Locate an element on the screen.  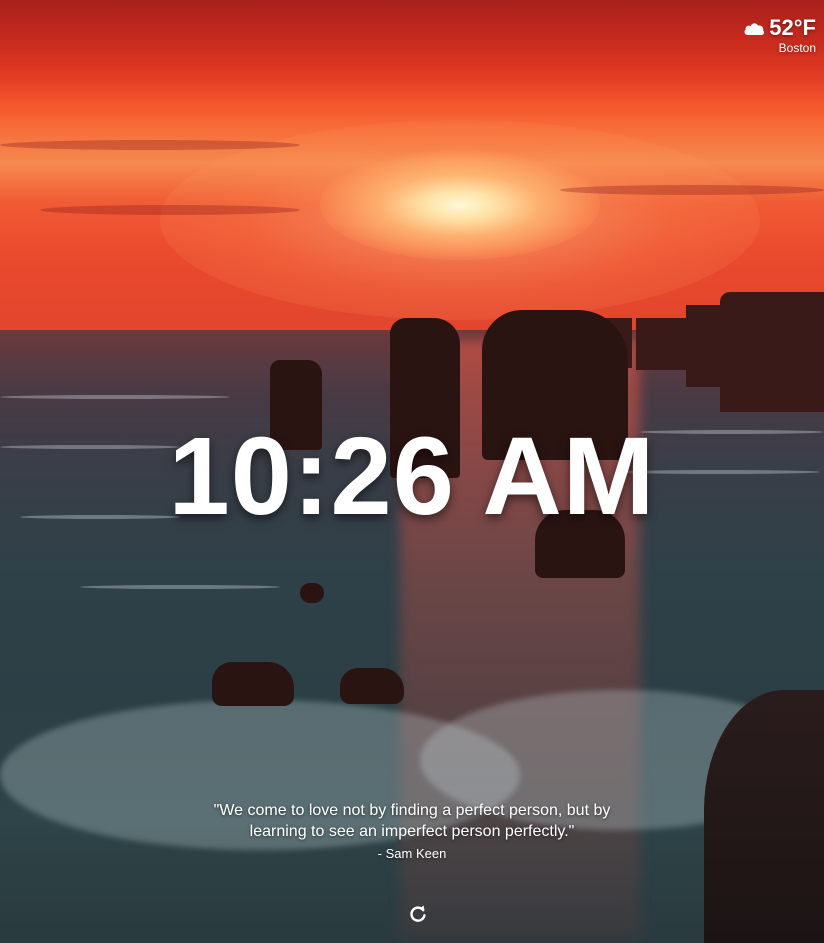
sun is located at coordinates (460, 205).